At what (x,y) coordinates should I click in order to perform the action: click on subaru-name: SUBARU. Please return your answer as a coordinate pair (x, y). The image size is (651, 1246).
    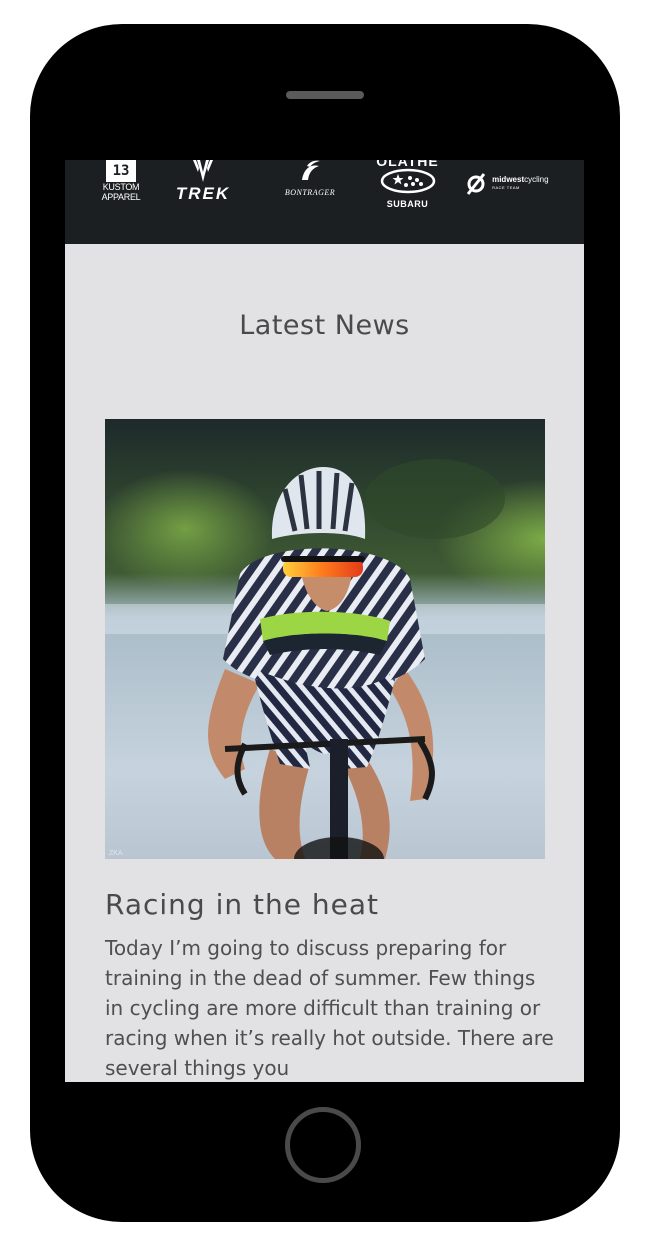
    Looking at the image, I should click on (407, 204).